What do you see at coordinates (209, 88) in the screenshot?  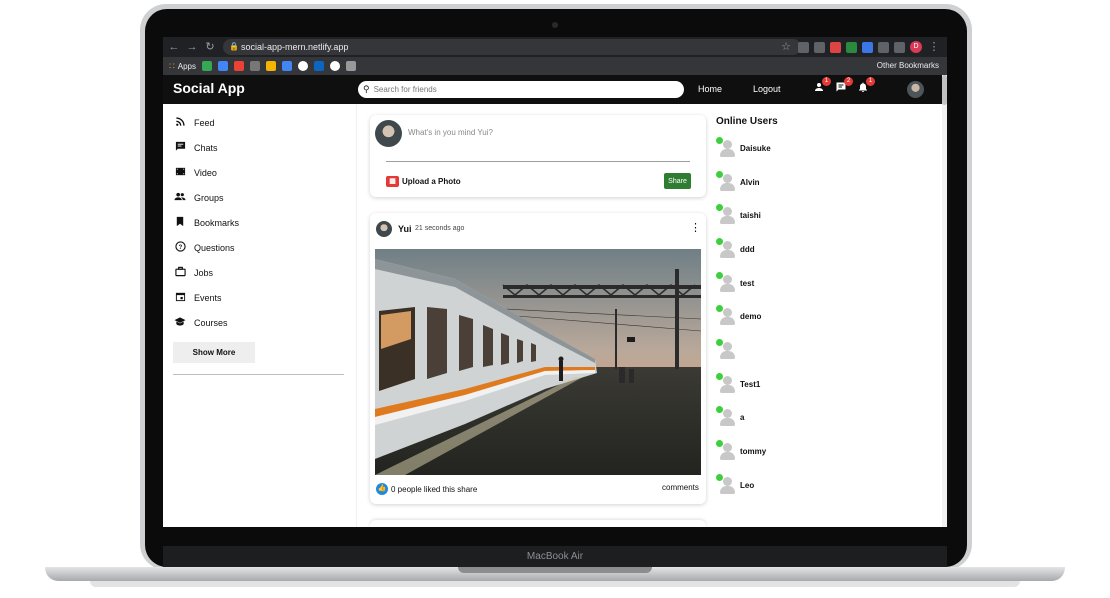 I see `app-logo: Social App` at bounding box center [209, 88].